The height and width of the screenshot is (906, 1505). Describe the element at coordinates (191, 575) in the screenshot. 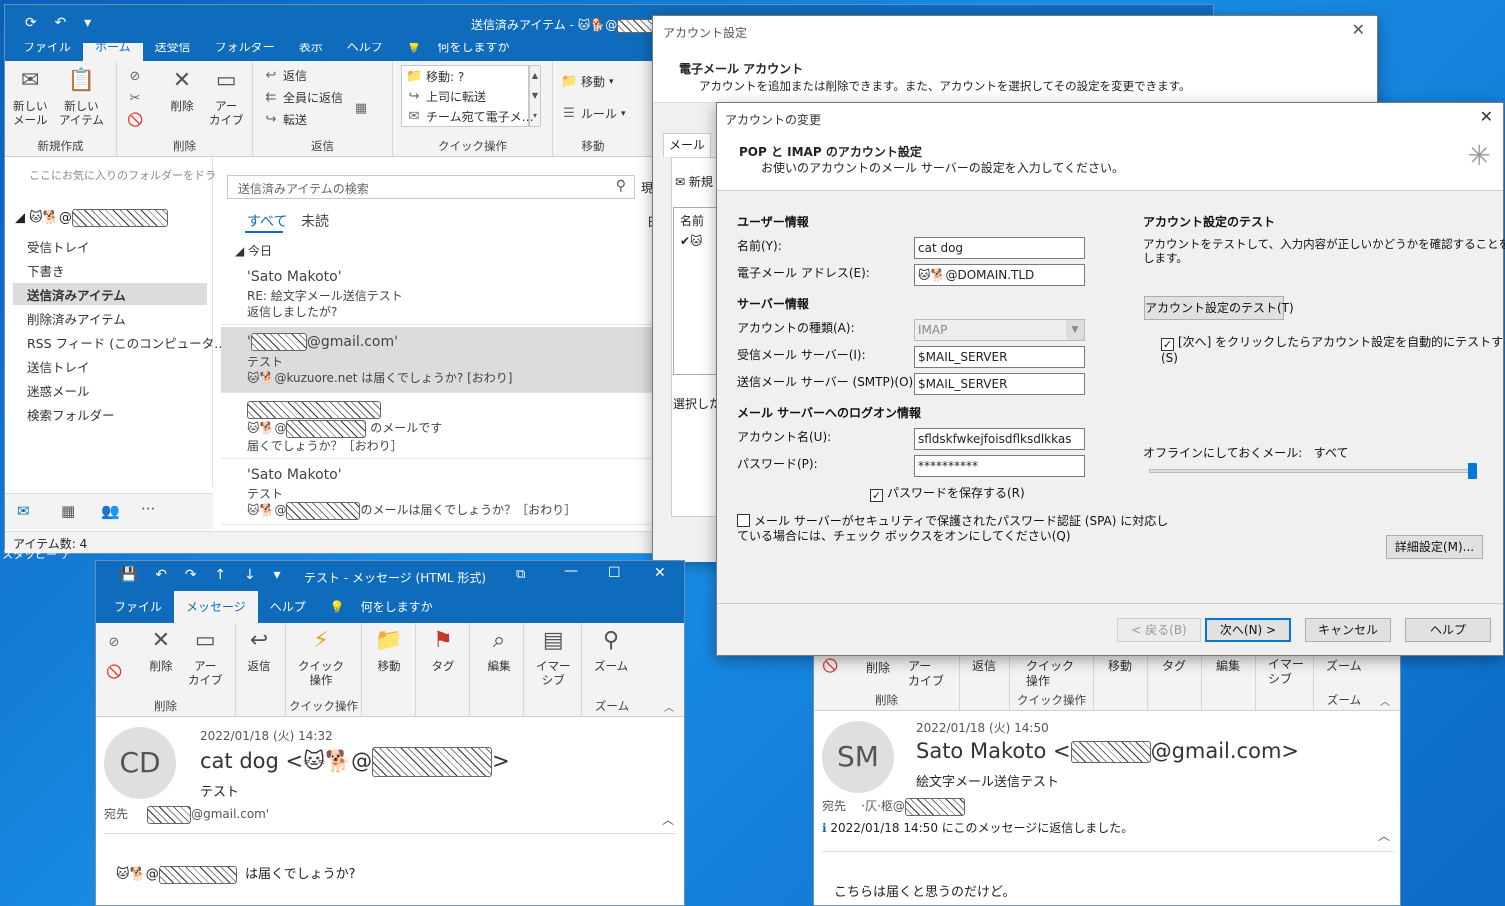

I see `redo-icon: ↷` at that location.